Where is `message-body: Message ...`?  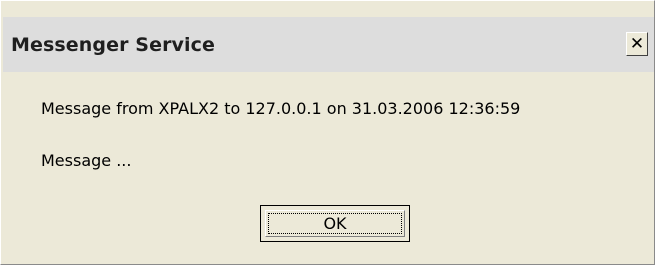
message-body: Message ... is located at coordinates (86, 160).